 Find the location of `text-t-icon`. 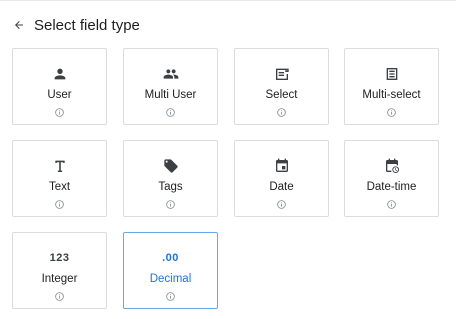

text-t-icon is located at coordinates (60, 166).